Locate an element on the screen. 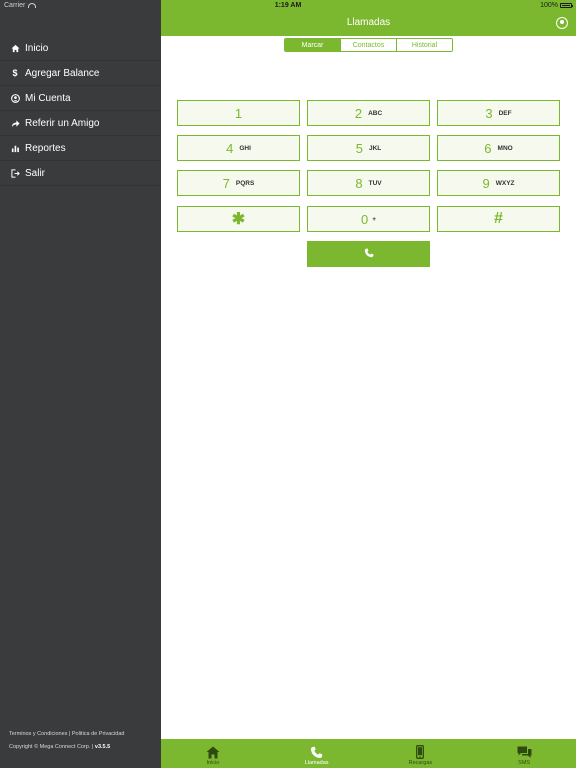 This screenshot has width=576, height=768. sidebar-item-mi-cuenta: Mi Cuenta is located at coordinates (80, 98).